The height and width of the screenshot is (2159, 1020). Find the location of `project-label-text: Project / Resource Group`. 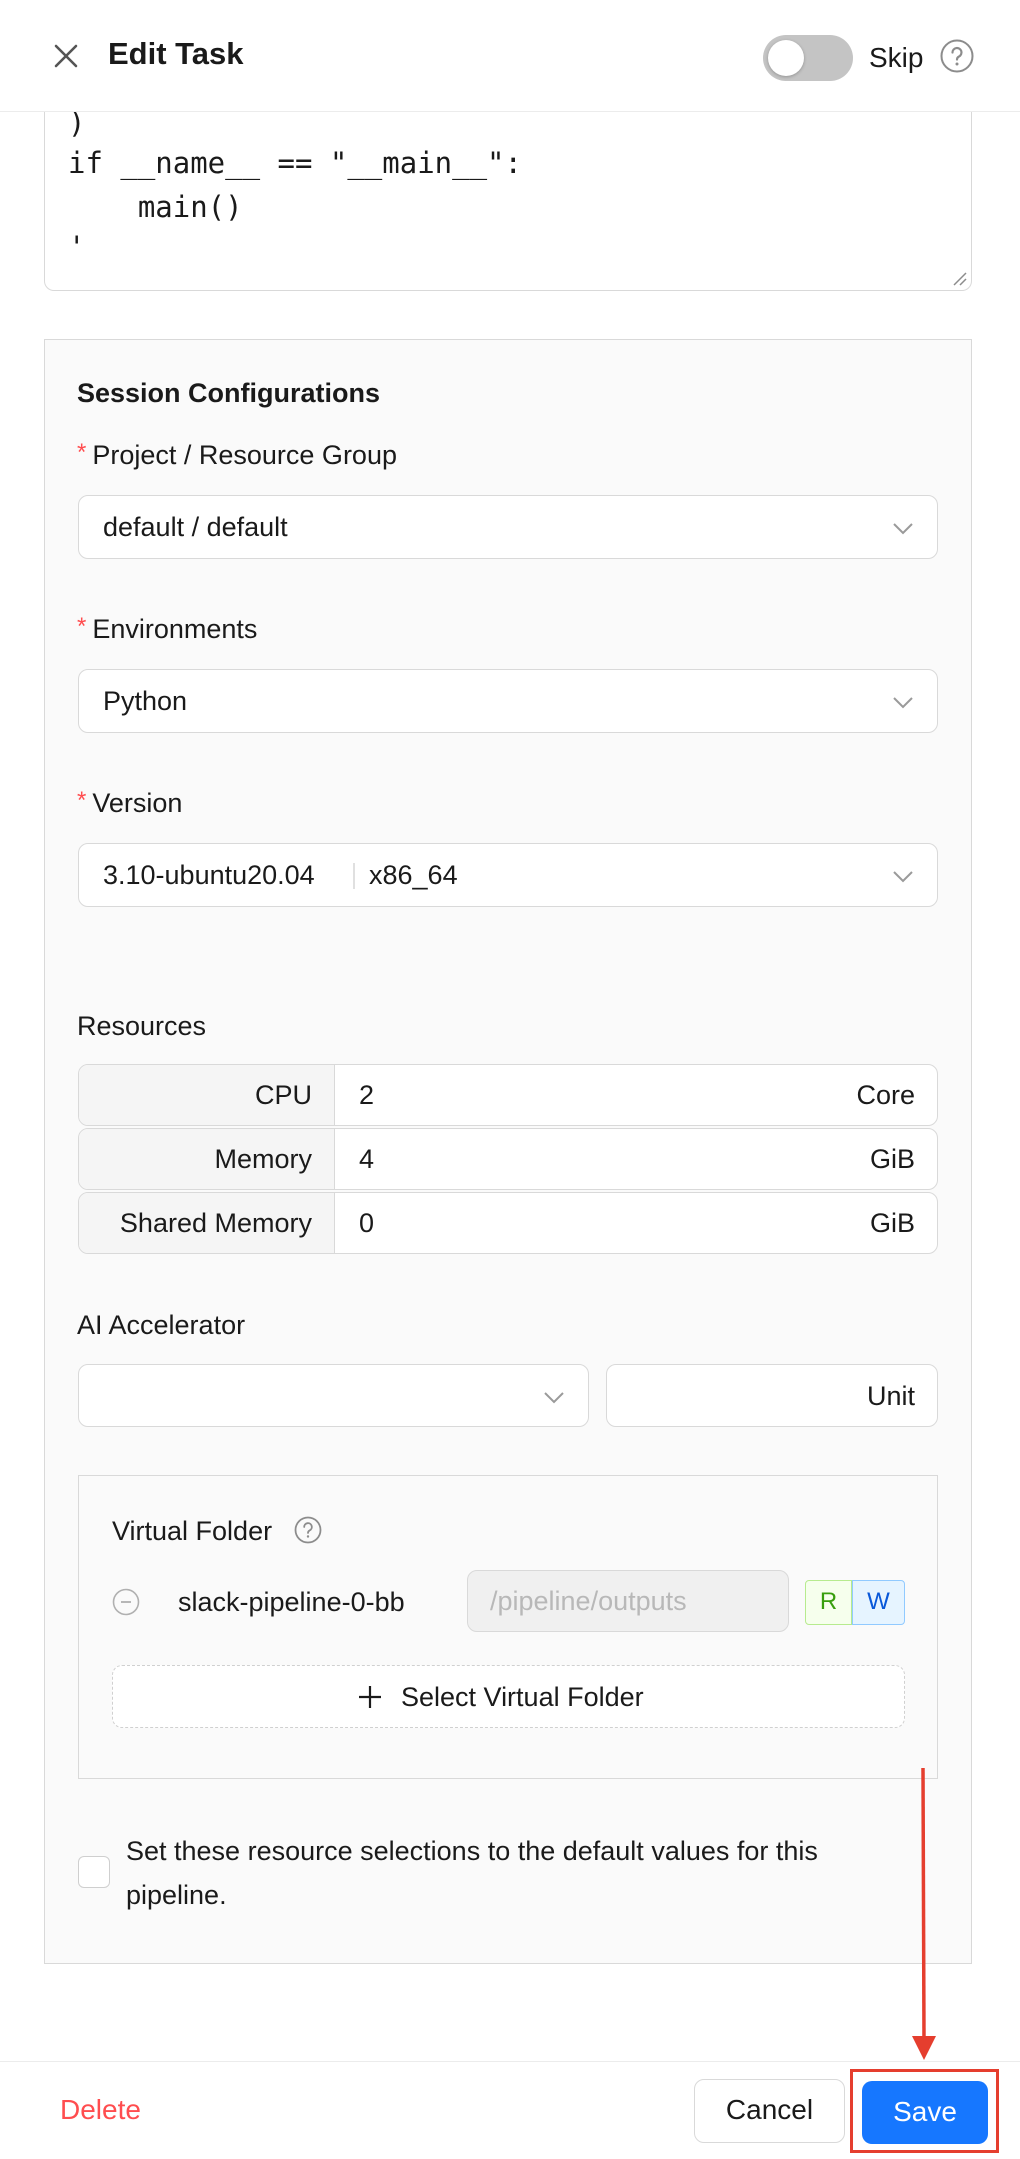

project-label-text: Project / Resource Group is located at coordinates (244, 455).